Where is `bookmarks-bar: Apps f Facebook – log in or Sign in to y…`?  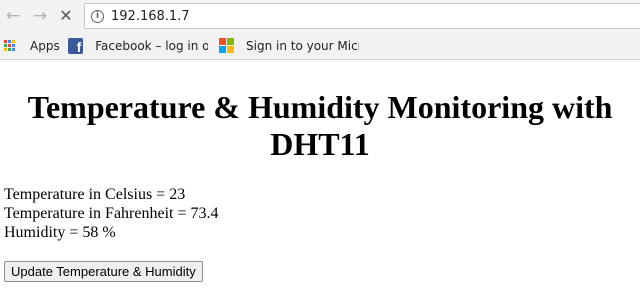 bookmarks-bar: Apps f Facebook – log in or Sign in to y… is located at coordinates (320, 46).